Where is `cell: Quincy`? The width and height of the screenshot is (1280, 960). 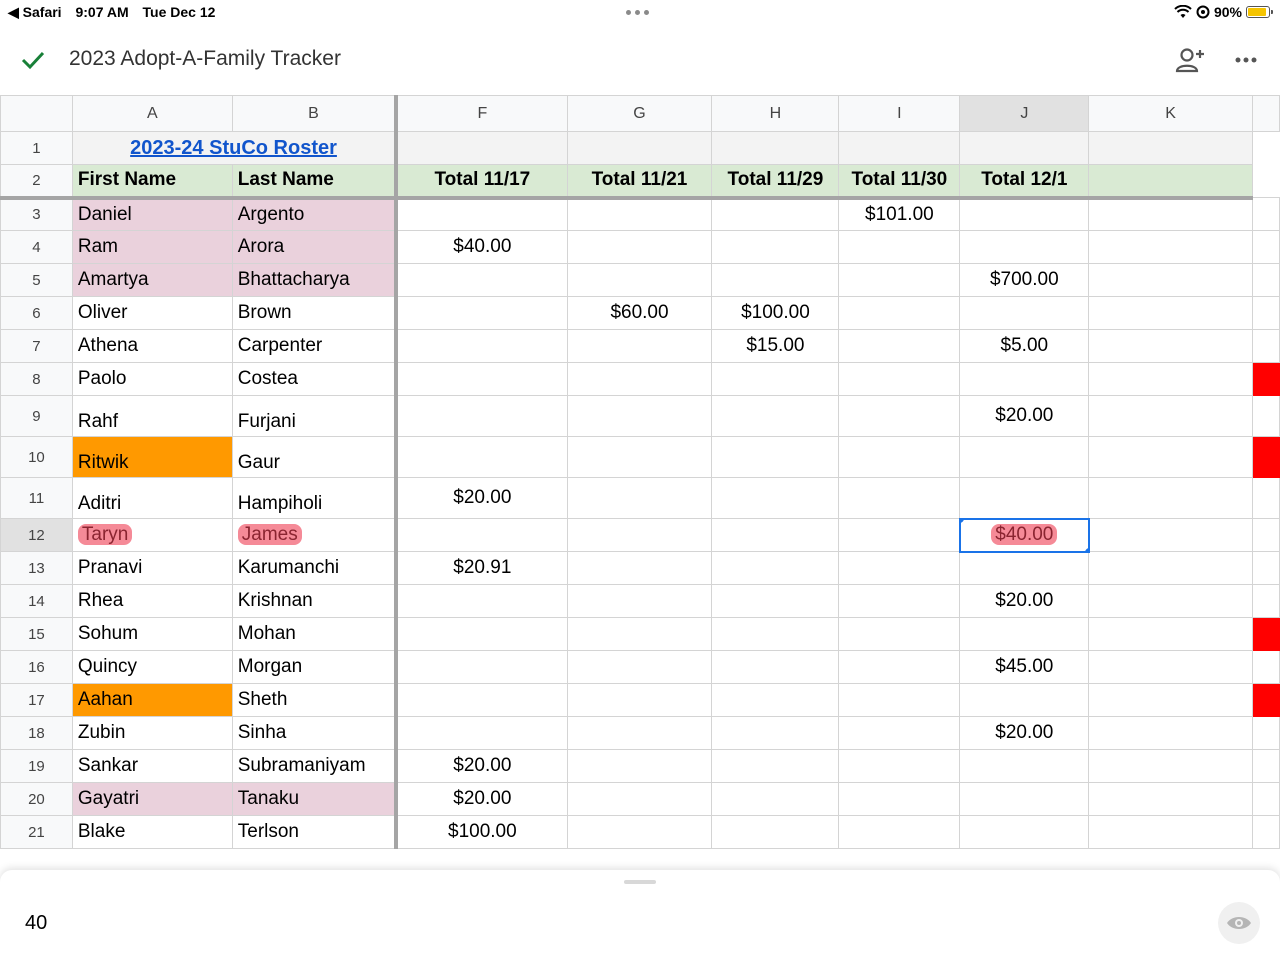
cell: Quincy is located at coordinates (152, 667).